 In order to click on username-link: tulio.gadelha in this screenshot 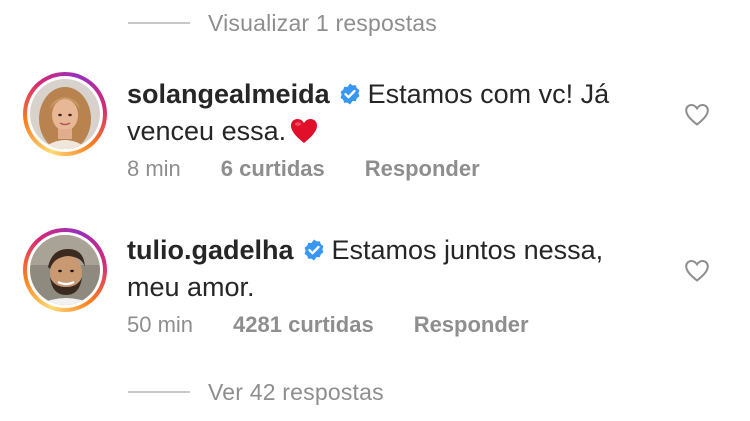, I will do `click(210, 250)`.